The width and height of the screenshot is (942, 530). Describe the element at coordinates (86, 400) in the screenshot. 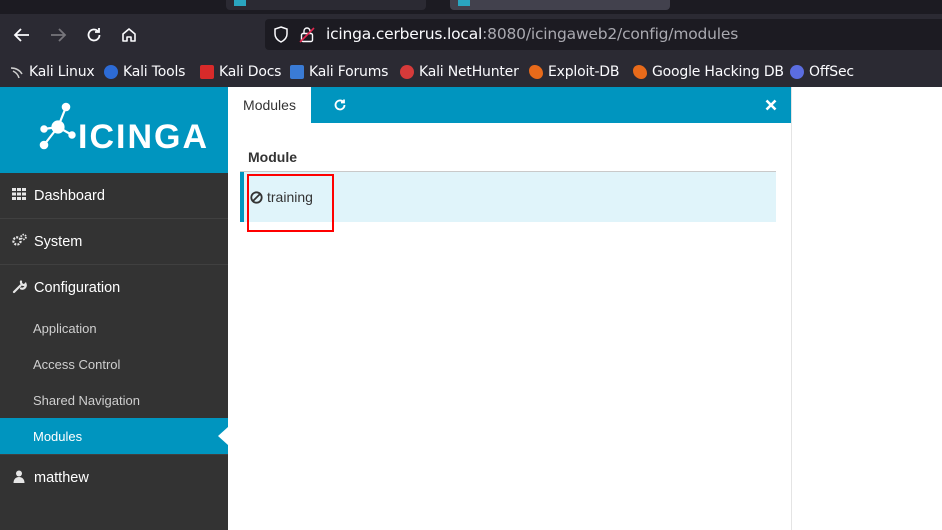

I see `sidebar-subitem-label: Shared Navigation` at that location.